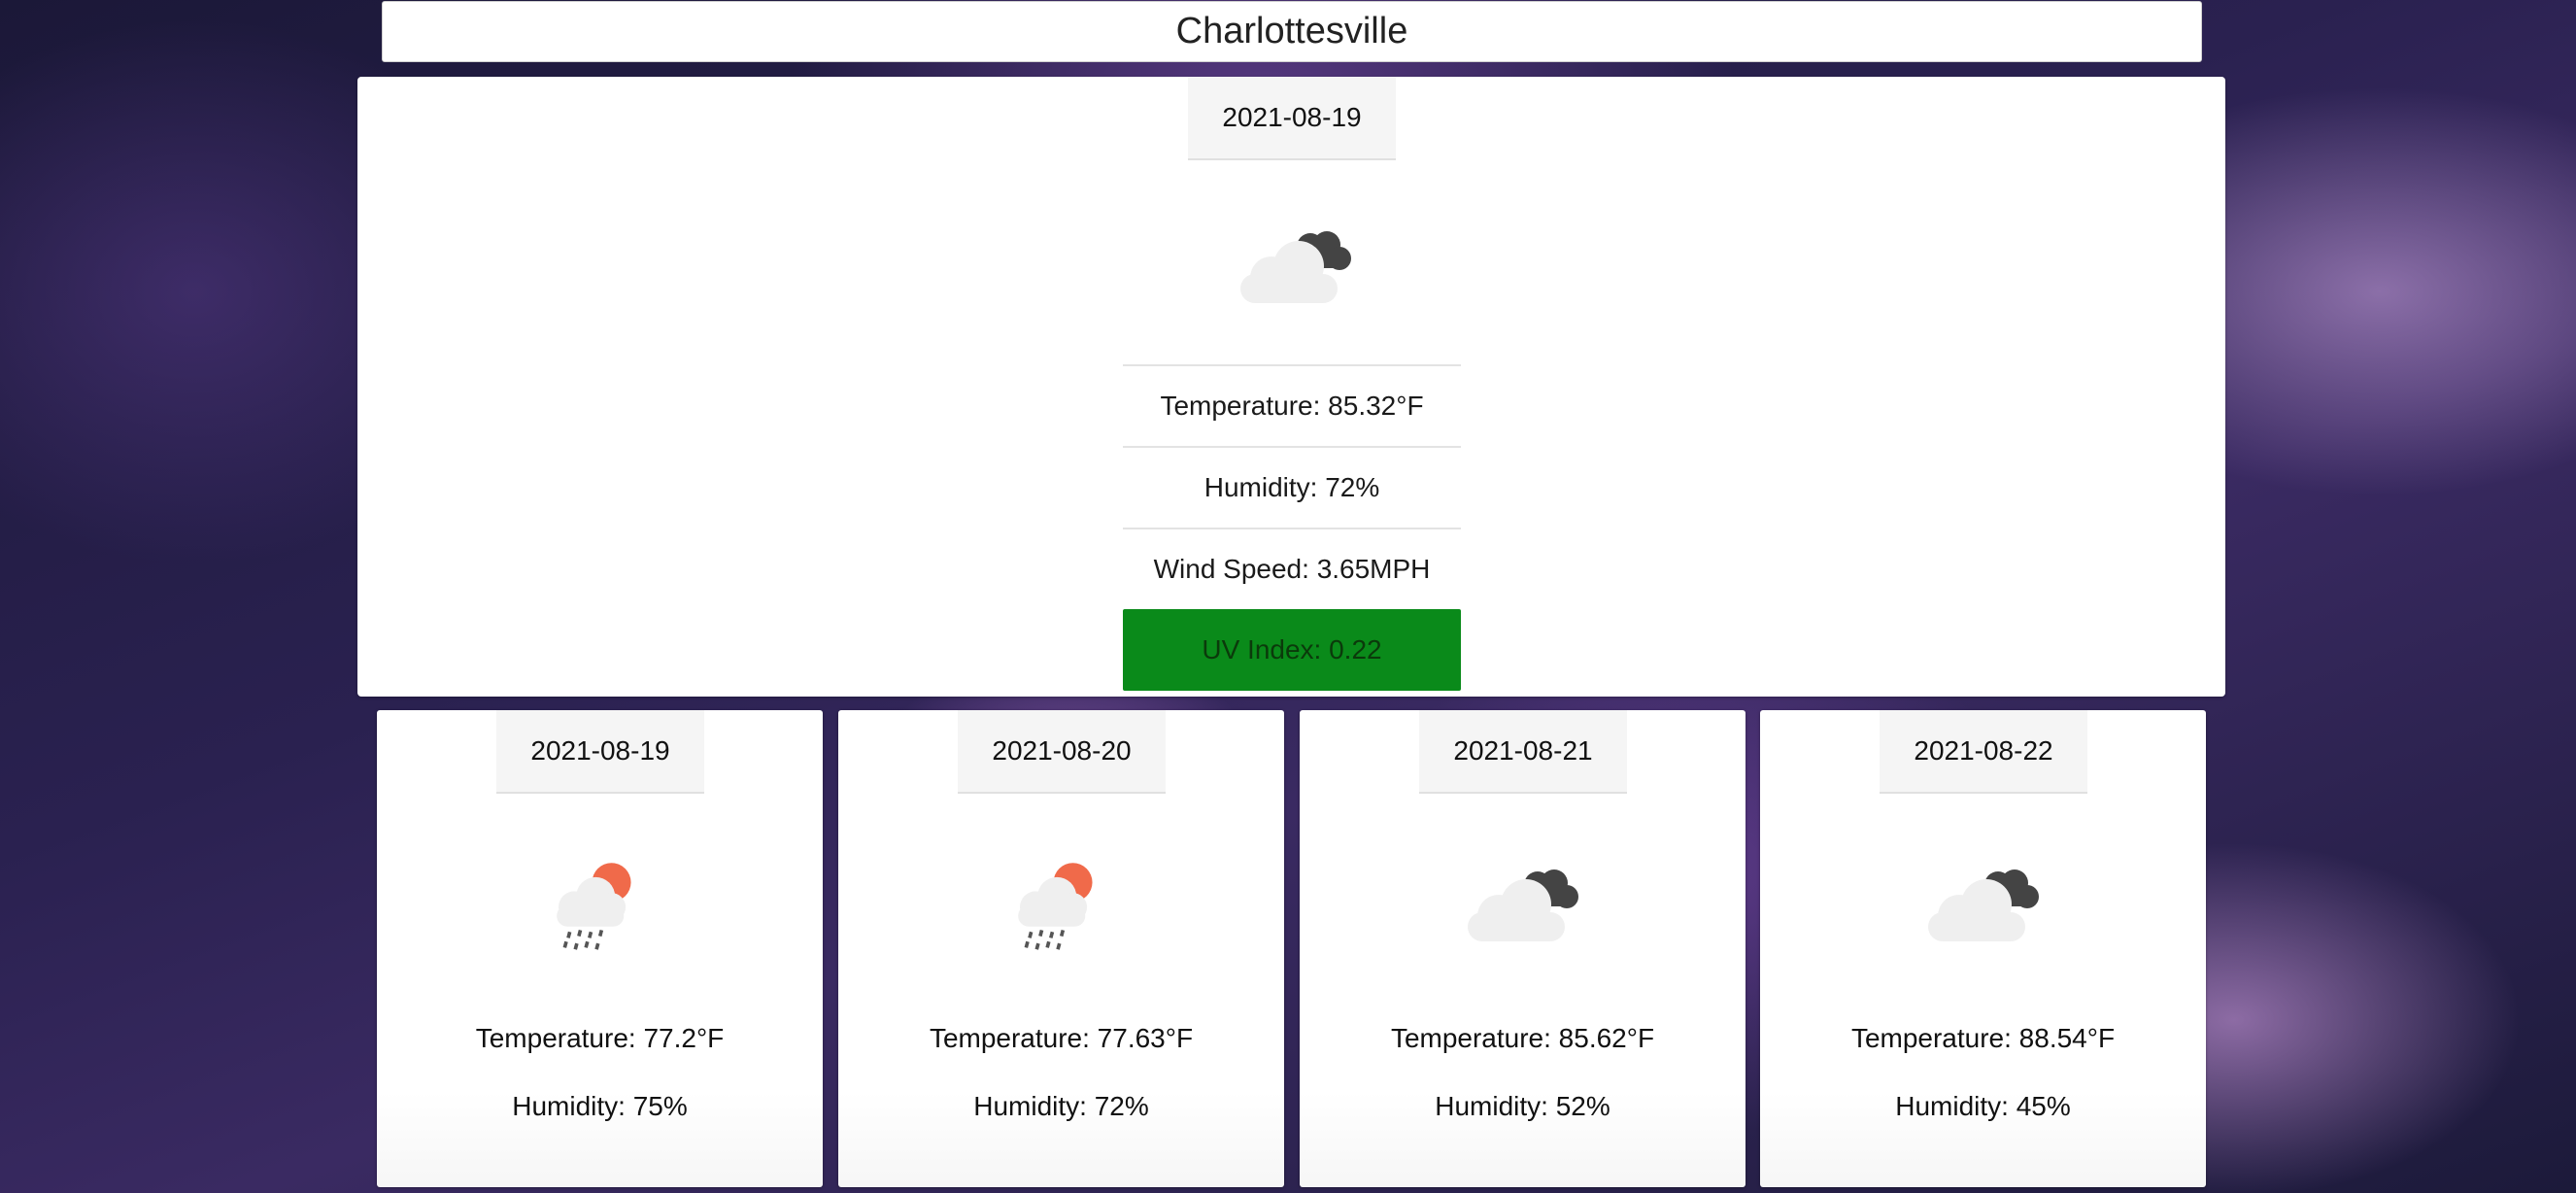 Image resolution: width=2576 pixels, height=1193 pixels. I want to click on forecast-humidity: Humidity: 72%, so click(1061, 1106).